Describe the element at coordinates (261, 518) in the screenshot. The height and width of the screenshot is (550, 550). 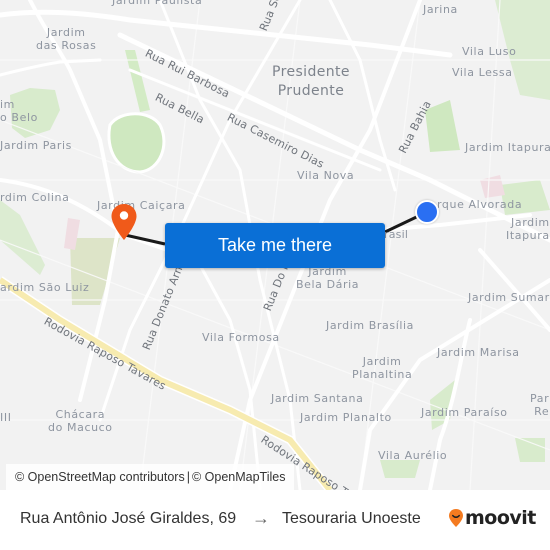
I see `arrow-right-icon: →` at that location.